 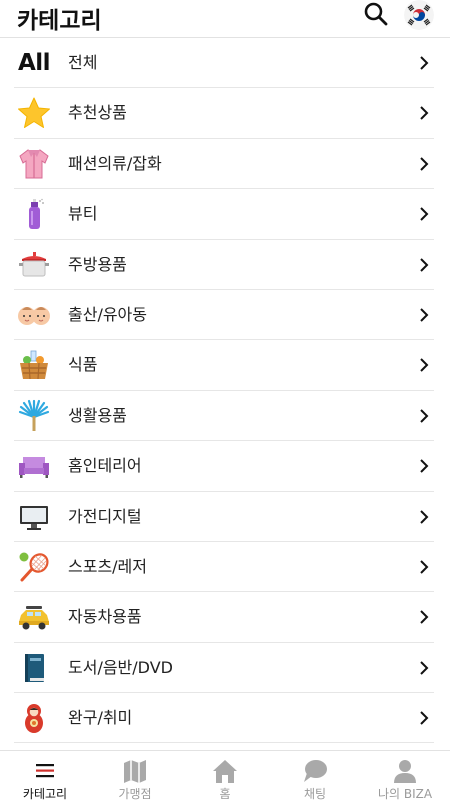 What do you see at coordinates (59, 21) in the screenshot?
I see `page-title: 카테고리` at bounding box center [59, 21].